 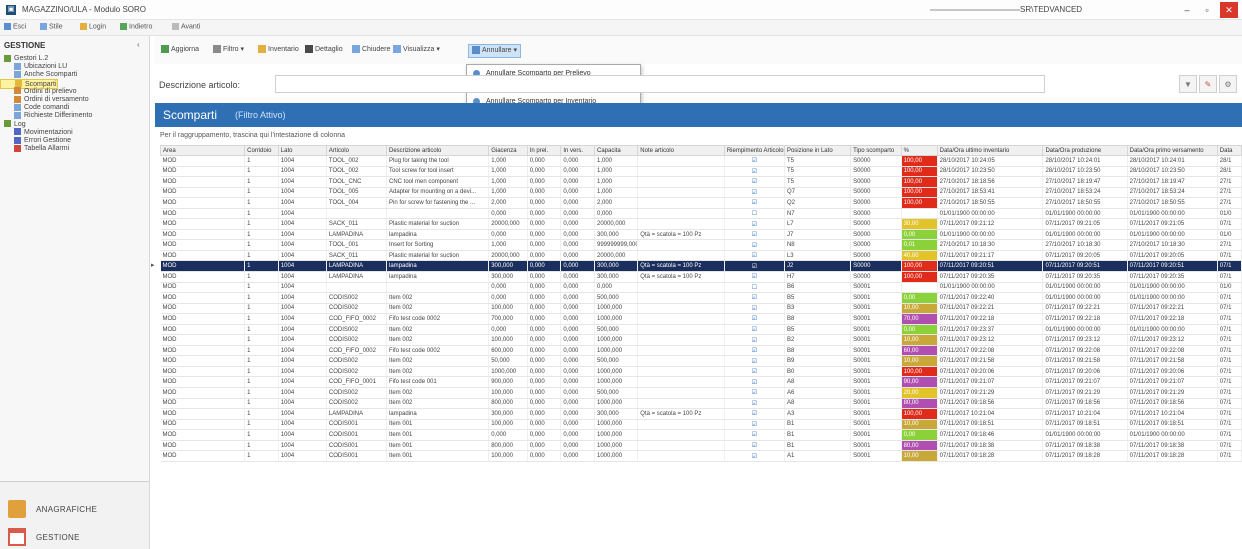 What do you see at coordinates (74, 536) in the screenshot?
I see `nav-gestione: GESTIONE` at bounding box center [74, 536].